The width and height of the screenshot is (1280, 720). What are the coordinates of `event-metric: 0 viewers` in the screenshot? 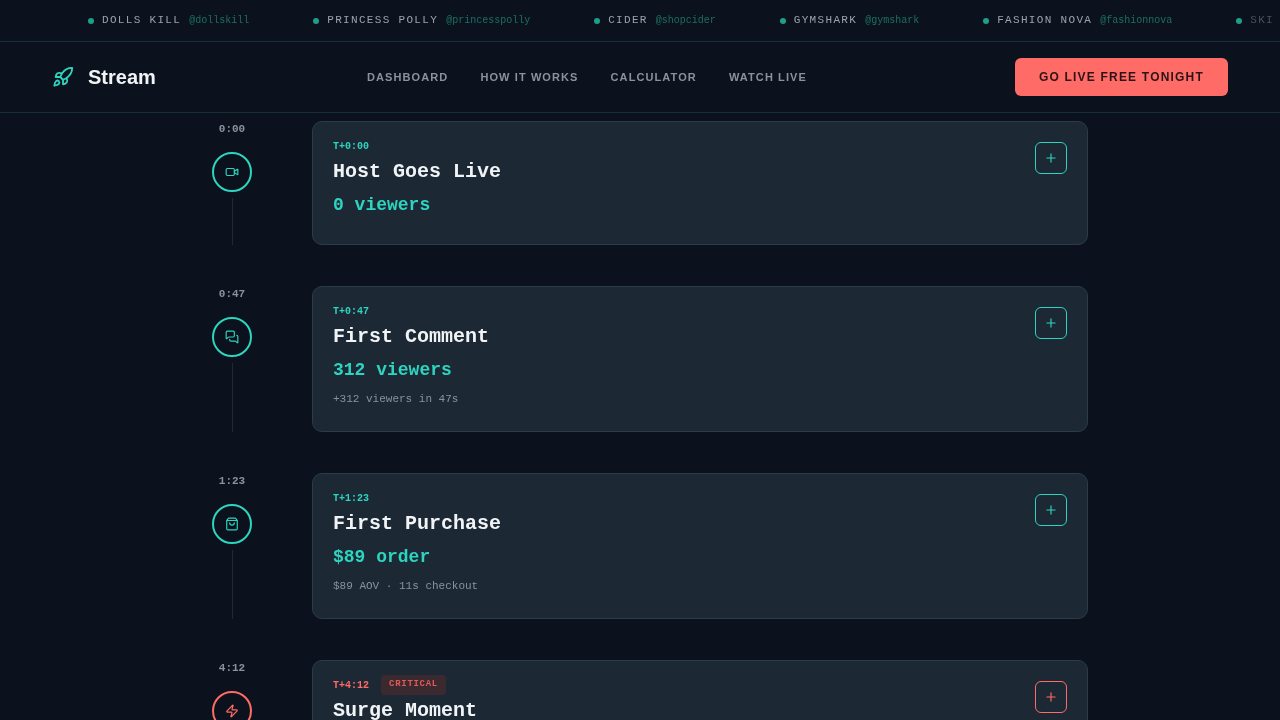 It's located at (382, 205).